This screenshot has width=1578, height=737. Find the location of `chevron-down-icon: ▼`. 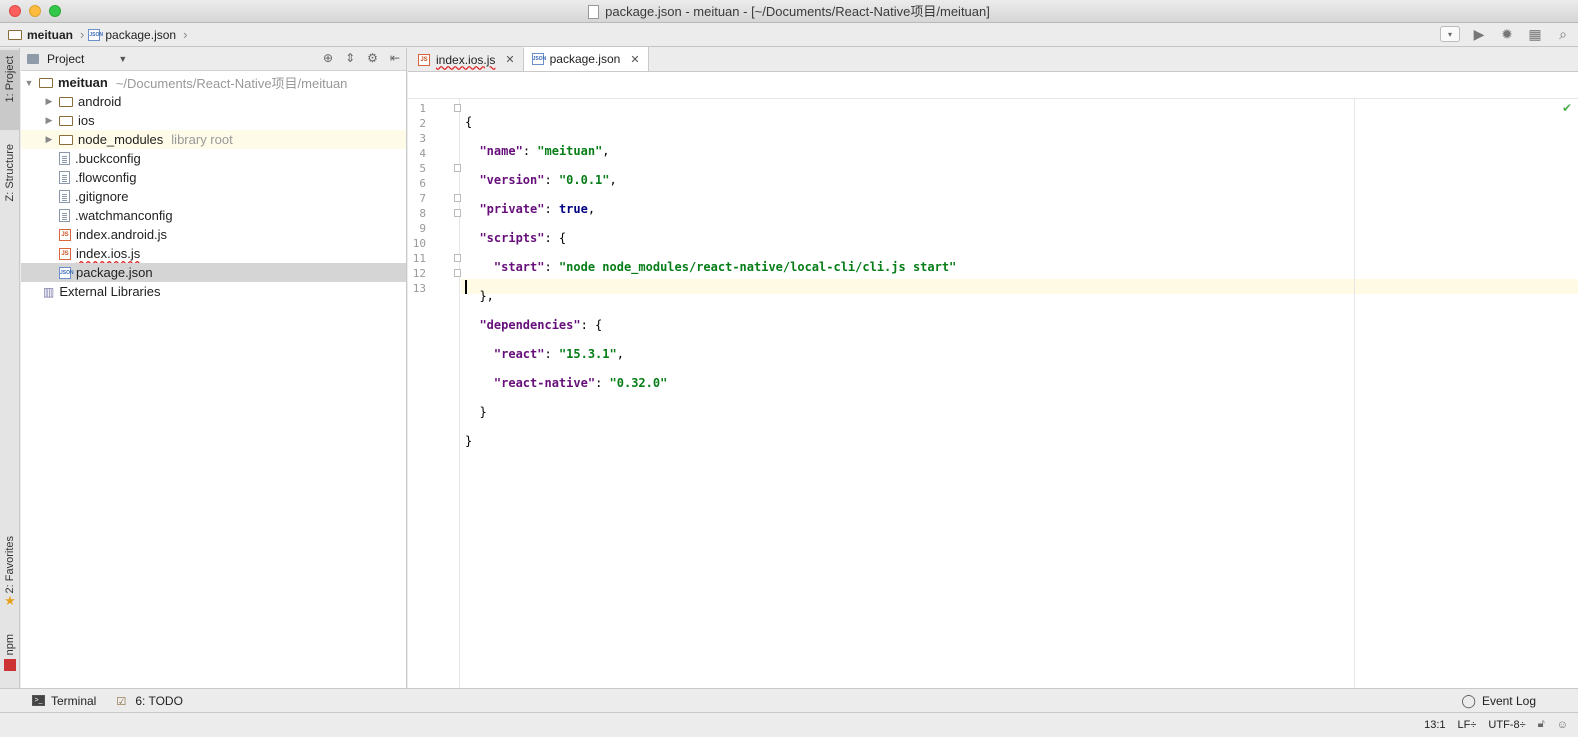

chevron-down-icon: ▼ is located at coordinates (122, 59).